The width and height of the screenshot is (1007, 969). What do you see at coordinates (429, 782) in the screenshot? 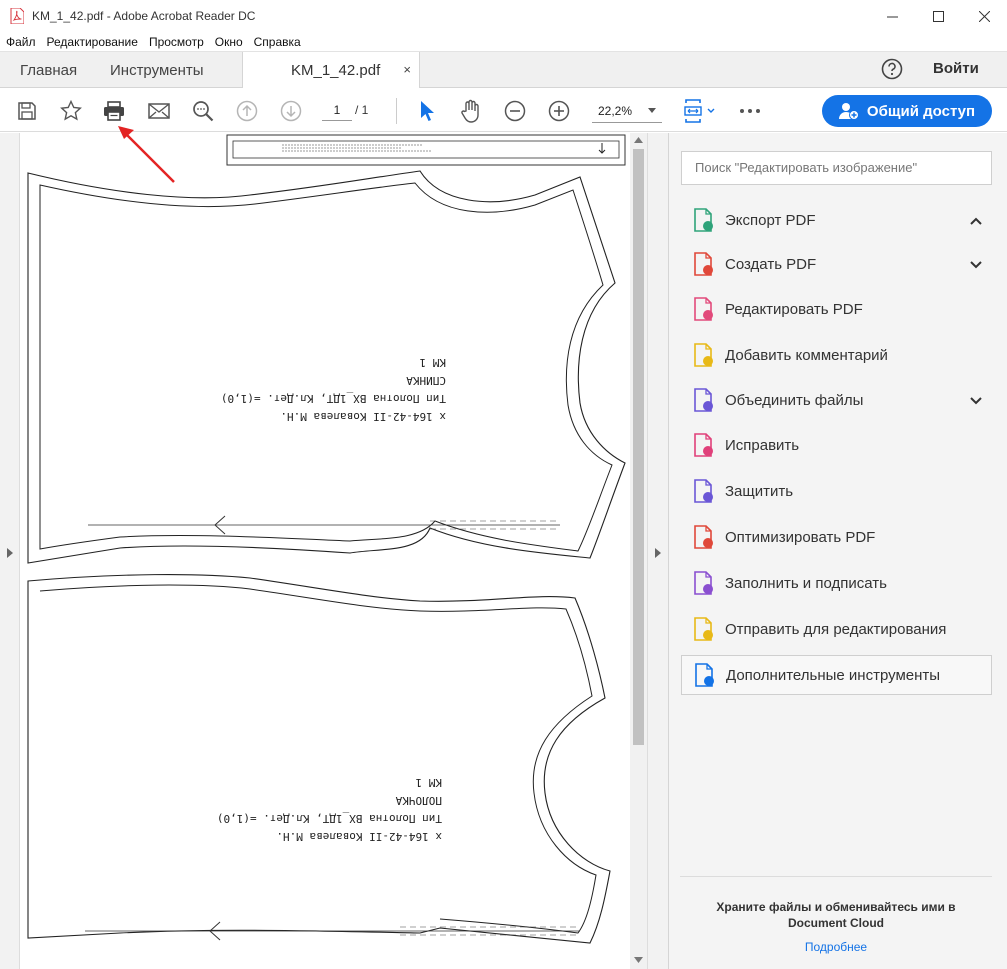
I see `piece2-line4: КМ 1` at bounding box center [429, 782].